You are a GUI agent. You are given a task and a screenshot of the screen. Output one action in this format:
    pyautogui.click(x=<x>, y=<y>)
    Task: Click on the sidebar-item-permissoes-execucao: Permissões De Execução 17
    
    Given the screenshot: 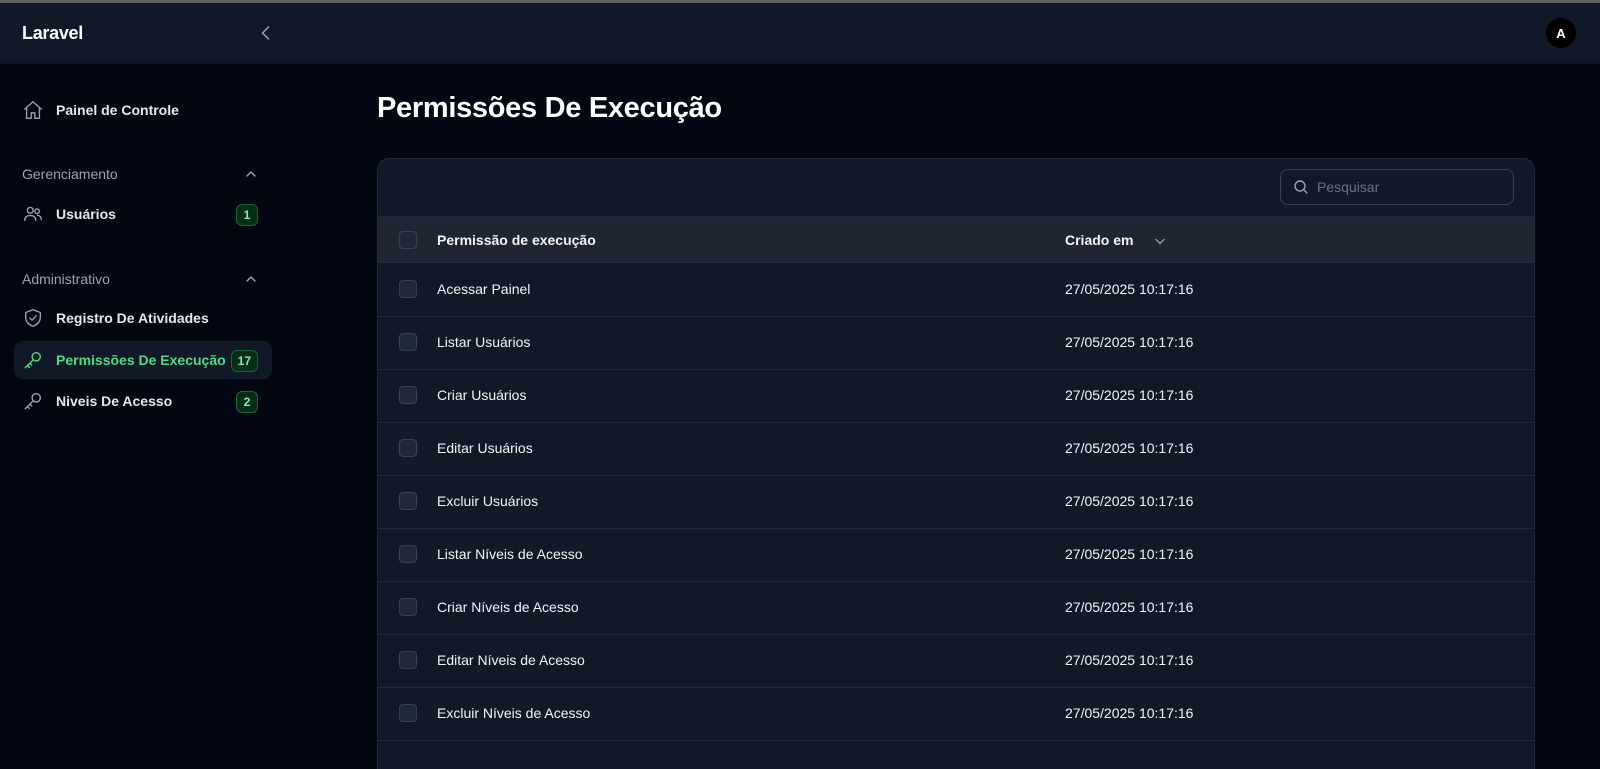 What is the action you would take?
    pyautogui.click(x=143, y=360)
    